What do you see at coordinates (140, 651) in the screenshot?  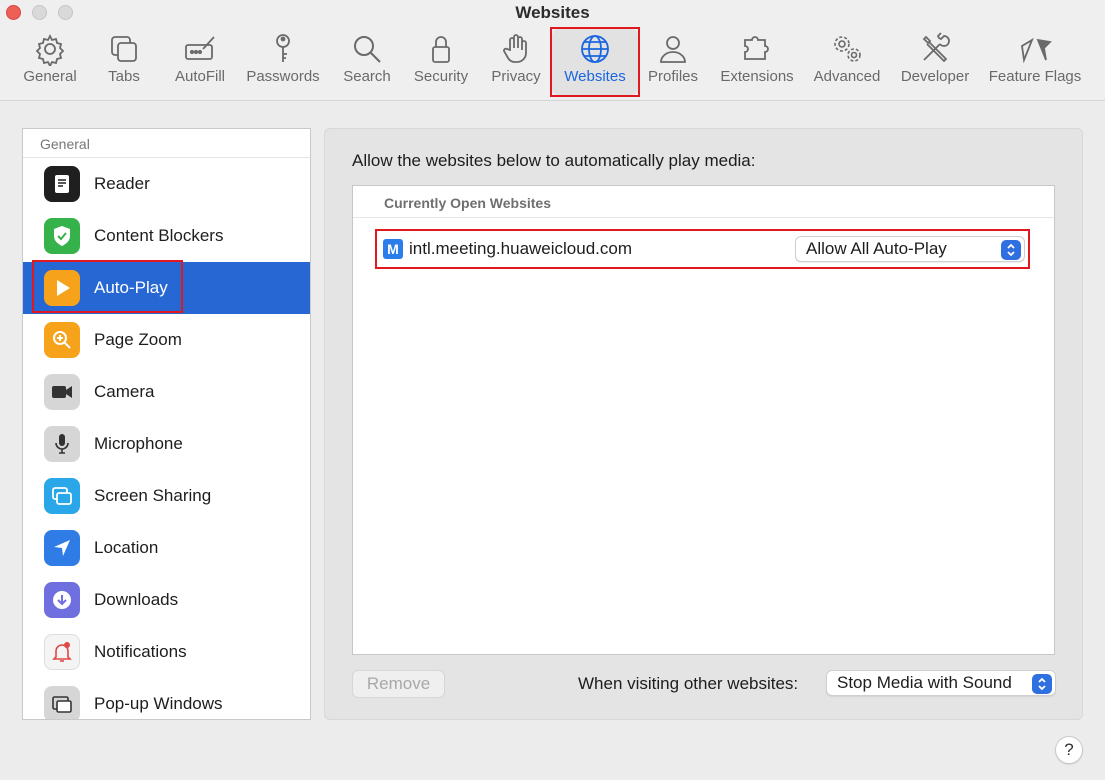 I see `sidebar-item-label: Notifications` at bounding box center [140, 651].